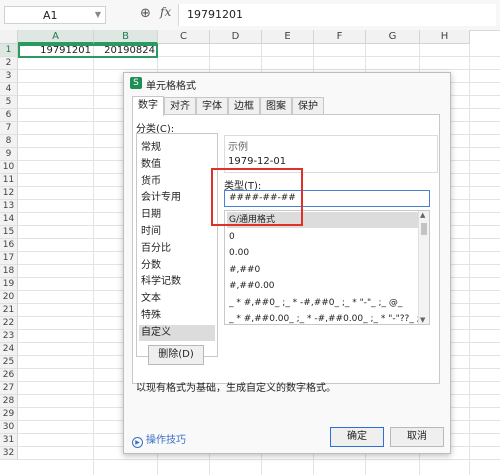 Image resolution: width=500 pixels, height=475 pixels. I want to click on row-header-23: 23, so click(9, 336).